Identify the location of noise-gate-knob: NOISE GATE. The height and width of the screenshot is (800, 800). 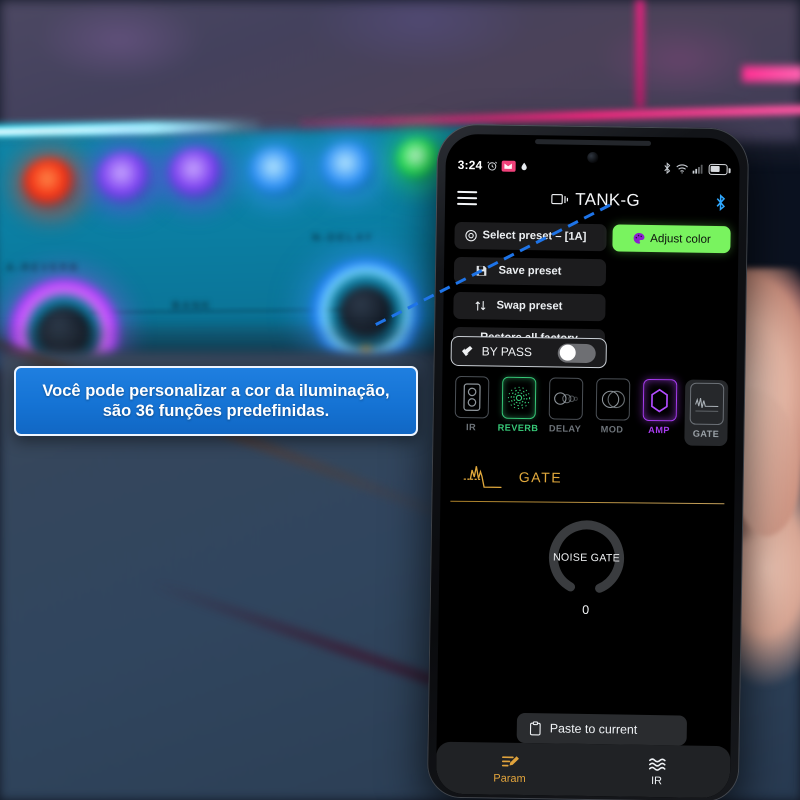
(586, 557).